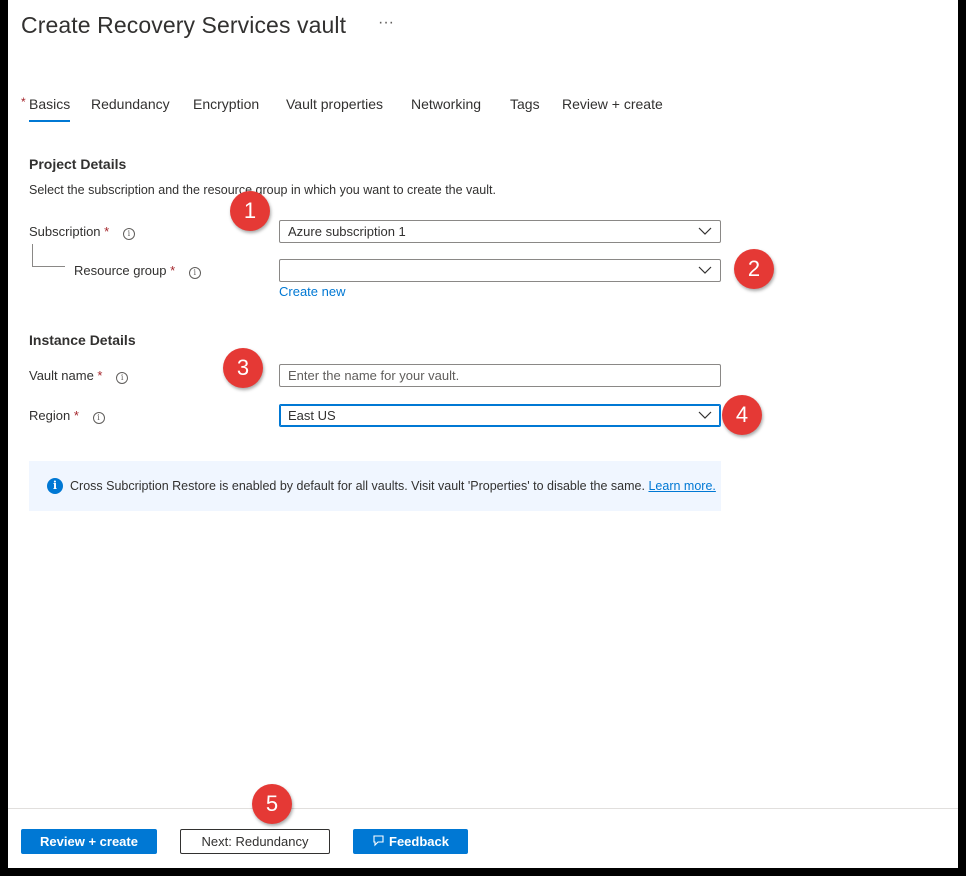  Describe the element at coordinates (500, 231) in the screenshot. I see `subscription-dropdown: Azure subscription 1` at that location.